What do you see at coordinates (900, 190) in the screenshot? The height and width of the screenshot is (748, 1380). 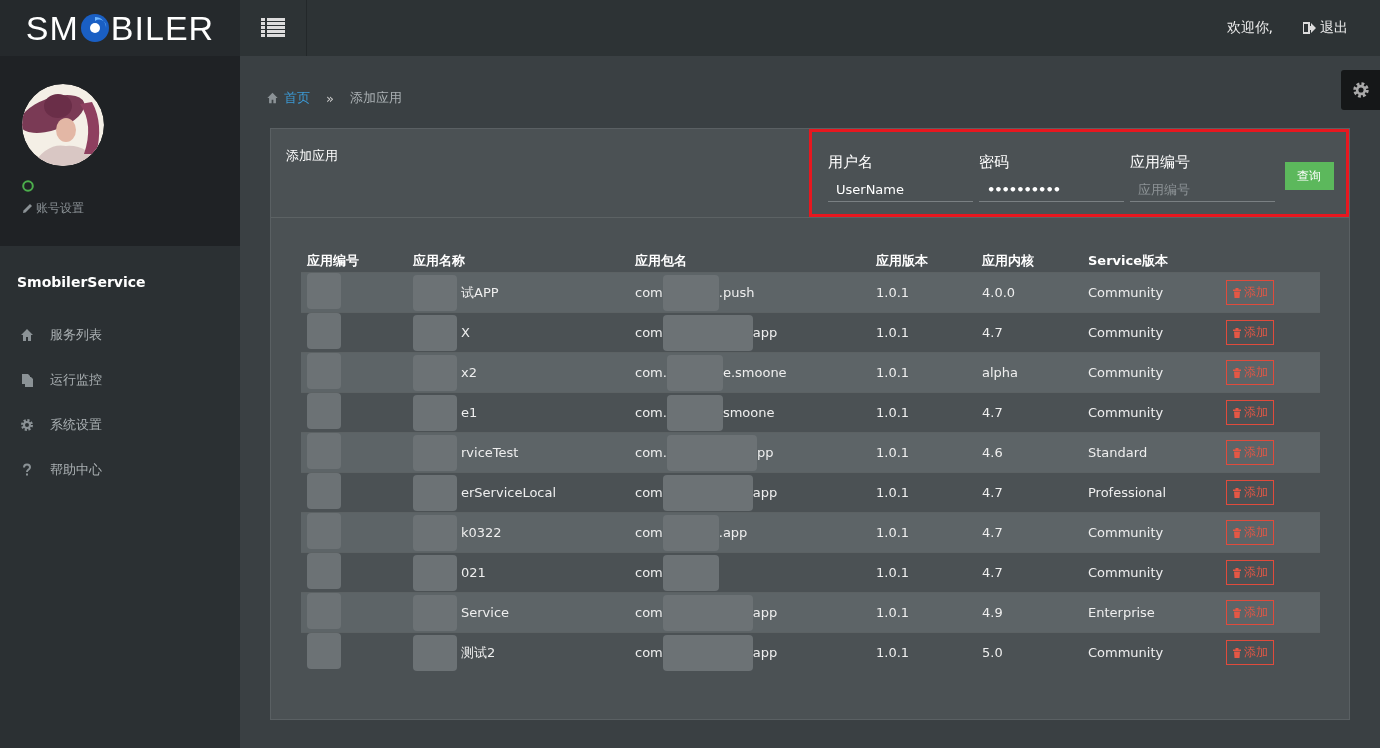 I see `input-field: UserName` at bounding box center [900, 190].